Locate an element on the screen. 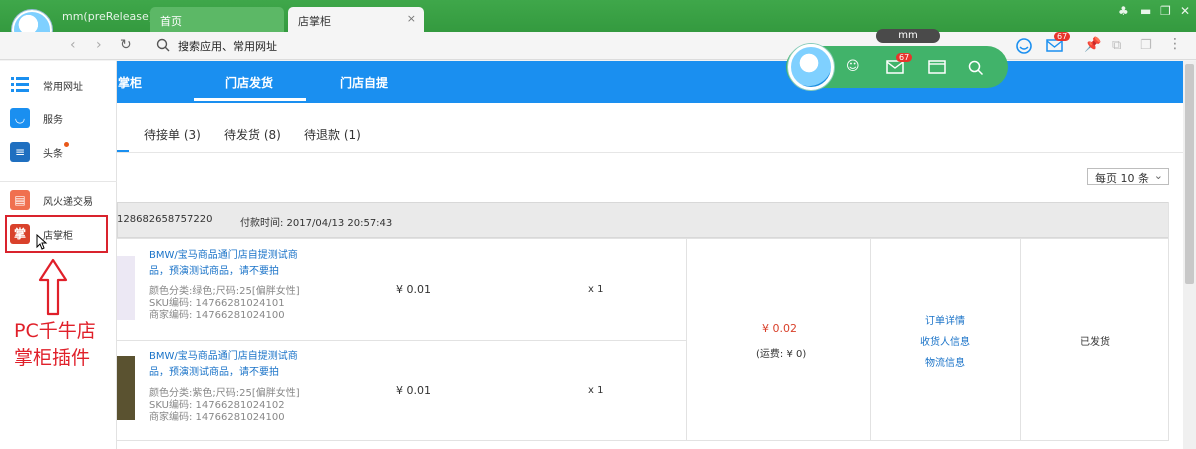 This screenshot has height=449, width=1196. sidebar-item-headlines: ≡ 头条 is located at coordinates (60, 152).